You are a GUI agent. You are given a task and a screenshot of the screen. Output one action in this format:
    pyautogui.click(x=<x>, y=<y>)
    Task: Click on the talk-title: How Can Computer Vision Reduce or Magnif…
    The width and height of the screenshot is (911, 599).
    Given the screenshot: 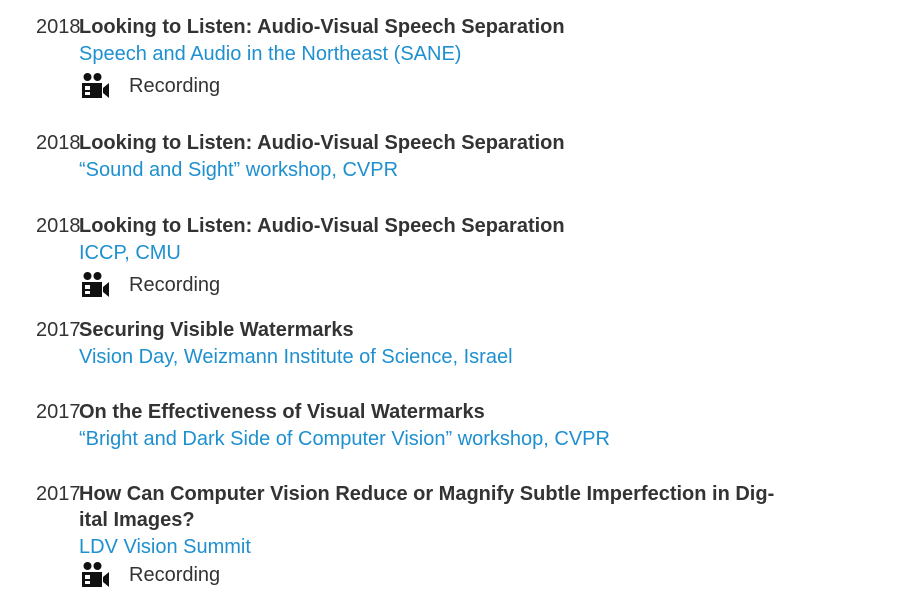 What is the action you would take?
    pyautogui.click(x=427, y=507)
    